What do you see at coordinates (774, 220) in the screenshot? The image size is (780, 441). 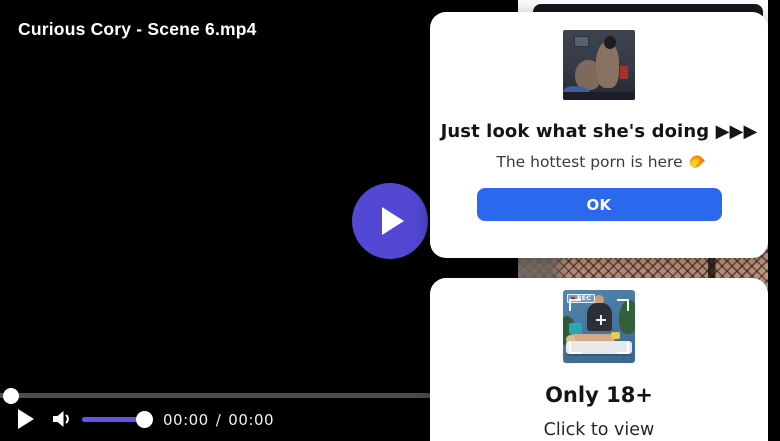 I see `page-scrollbar-gutter` at bounding box center [774, 220].